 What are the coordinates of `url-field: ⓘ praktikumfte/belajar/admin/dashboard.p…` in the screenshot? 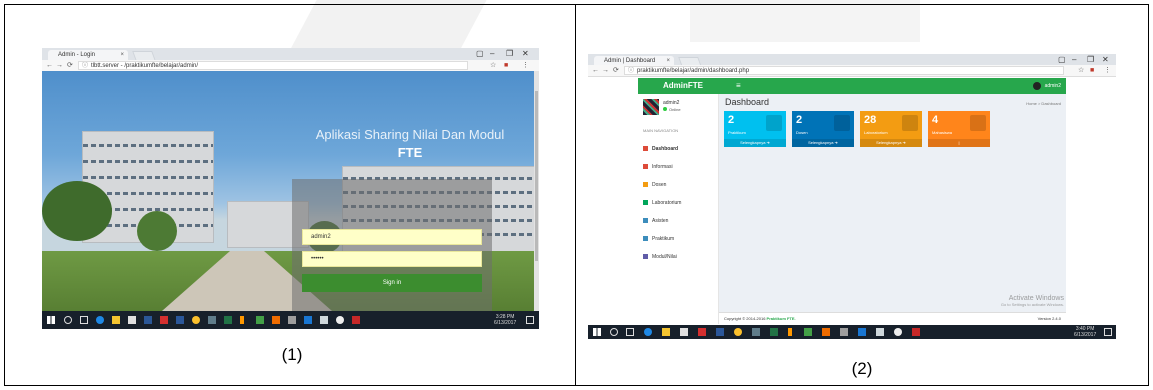 It's located at (844, 70).